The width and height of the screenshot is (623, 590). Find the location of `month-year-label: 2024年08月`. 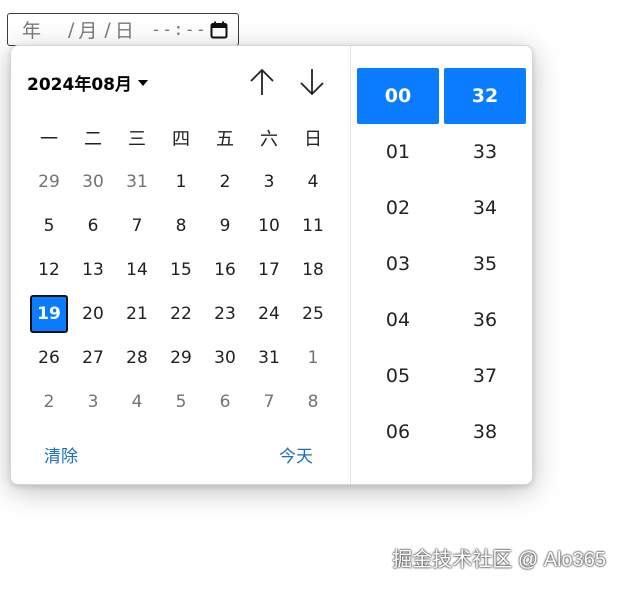

month-year-label: 2024年08月 is located at coordinates (79, 85).